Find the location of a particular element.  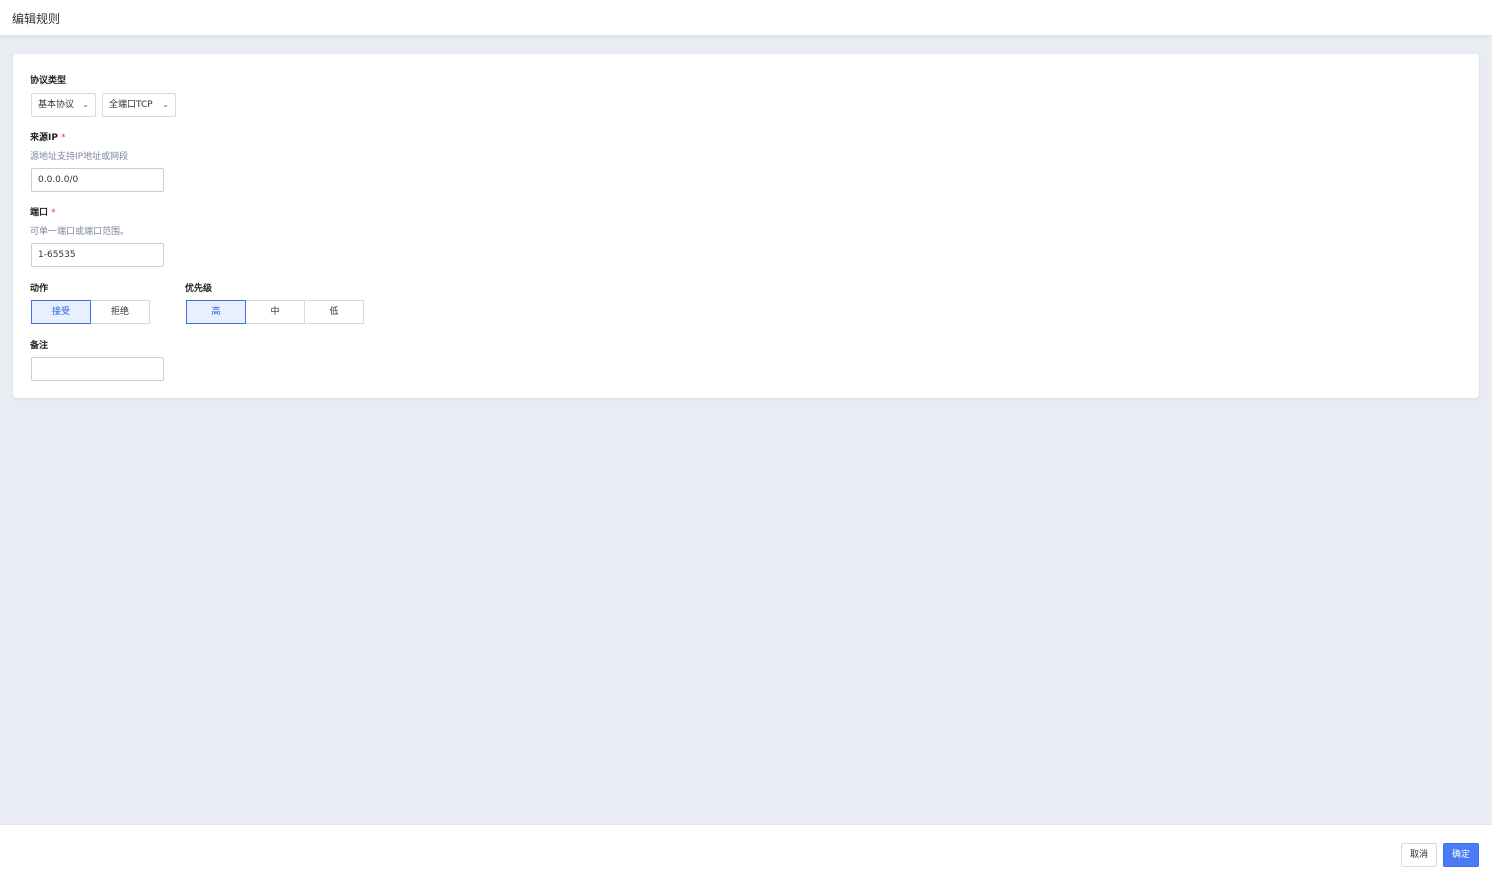

protocol-group-select: 基本协议 ⌄ is located at coordinates (63, 105).